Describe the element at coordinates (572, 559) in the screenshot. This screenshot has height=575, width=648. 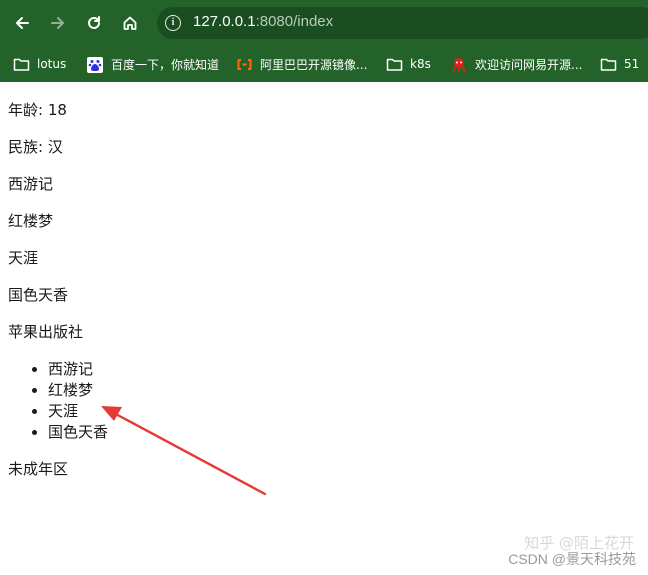
I see `csdn-watermark: CSDN @景天科技苑` at that location.